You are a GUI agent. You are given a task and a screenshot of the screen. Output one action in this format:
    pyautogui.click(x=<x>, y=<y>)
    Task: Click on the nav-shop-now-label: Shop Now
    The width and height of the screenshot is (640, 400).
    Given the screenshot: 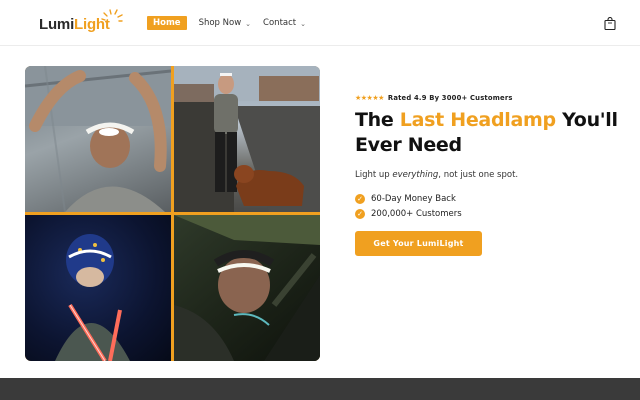 What is the action you would take?
    pyautogui.click(x=220, y=23)
    